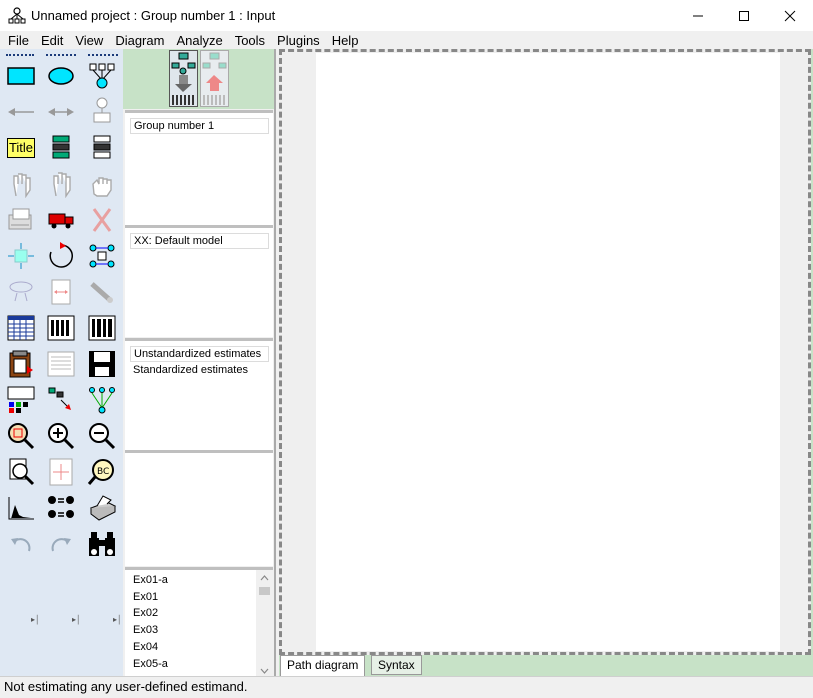 Image resolution: width=813 pixels, height=698 pixels. I want to click on tool-preserve-symmetry, so click(102, 292).